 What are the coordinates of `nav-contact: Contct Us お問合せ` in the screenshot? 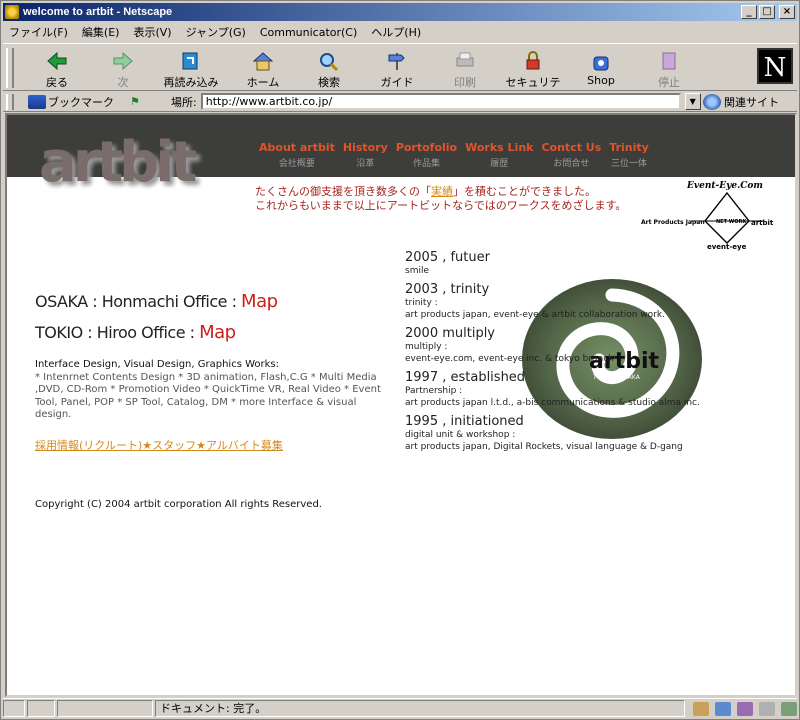 It's located at (571, 155).